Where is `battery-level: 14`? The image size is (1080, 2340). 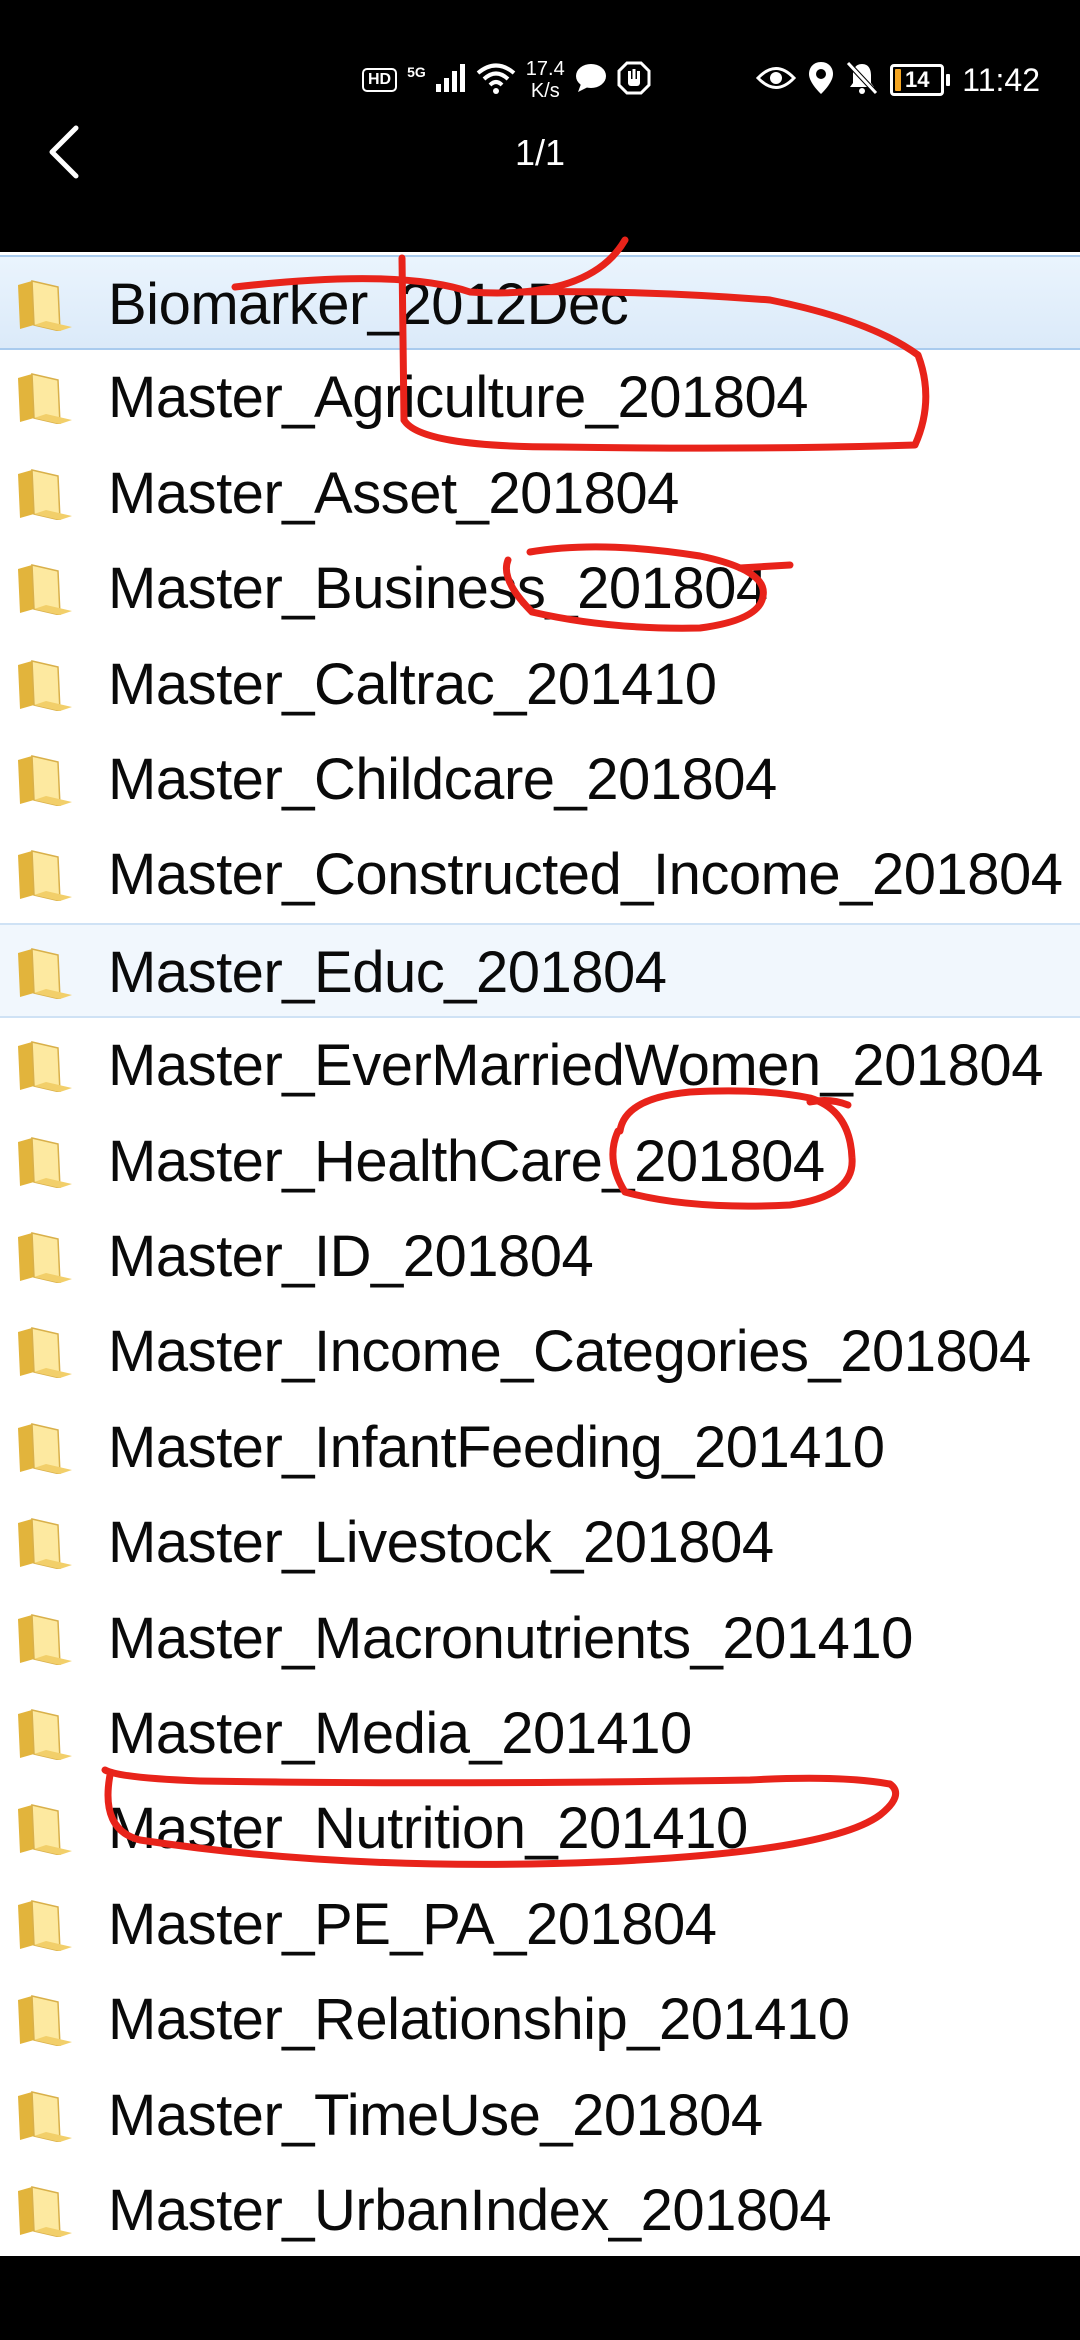 battery-level: 14 is located at coordinates (917, 79).